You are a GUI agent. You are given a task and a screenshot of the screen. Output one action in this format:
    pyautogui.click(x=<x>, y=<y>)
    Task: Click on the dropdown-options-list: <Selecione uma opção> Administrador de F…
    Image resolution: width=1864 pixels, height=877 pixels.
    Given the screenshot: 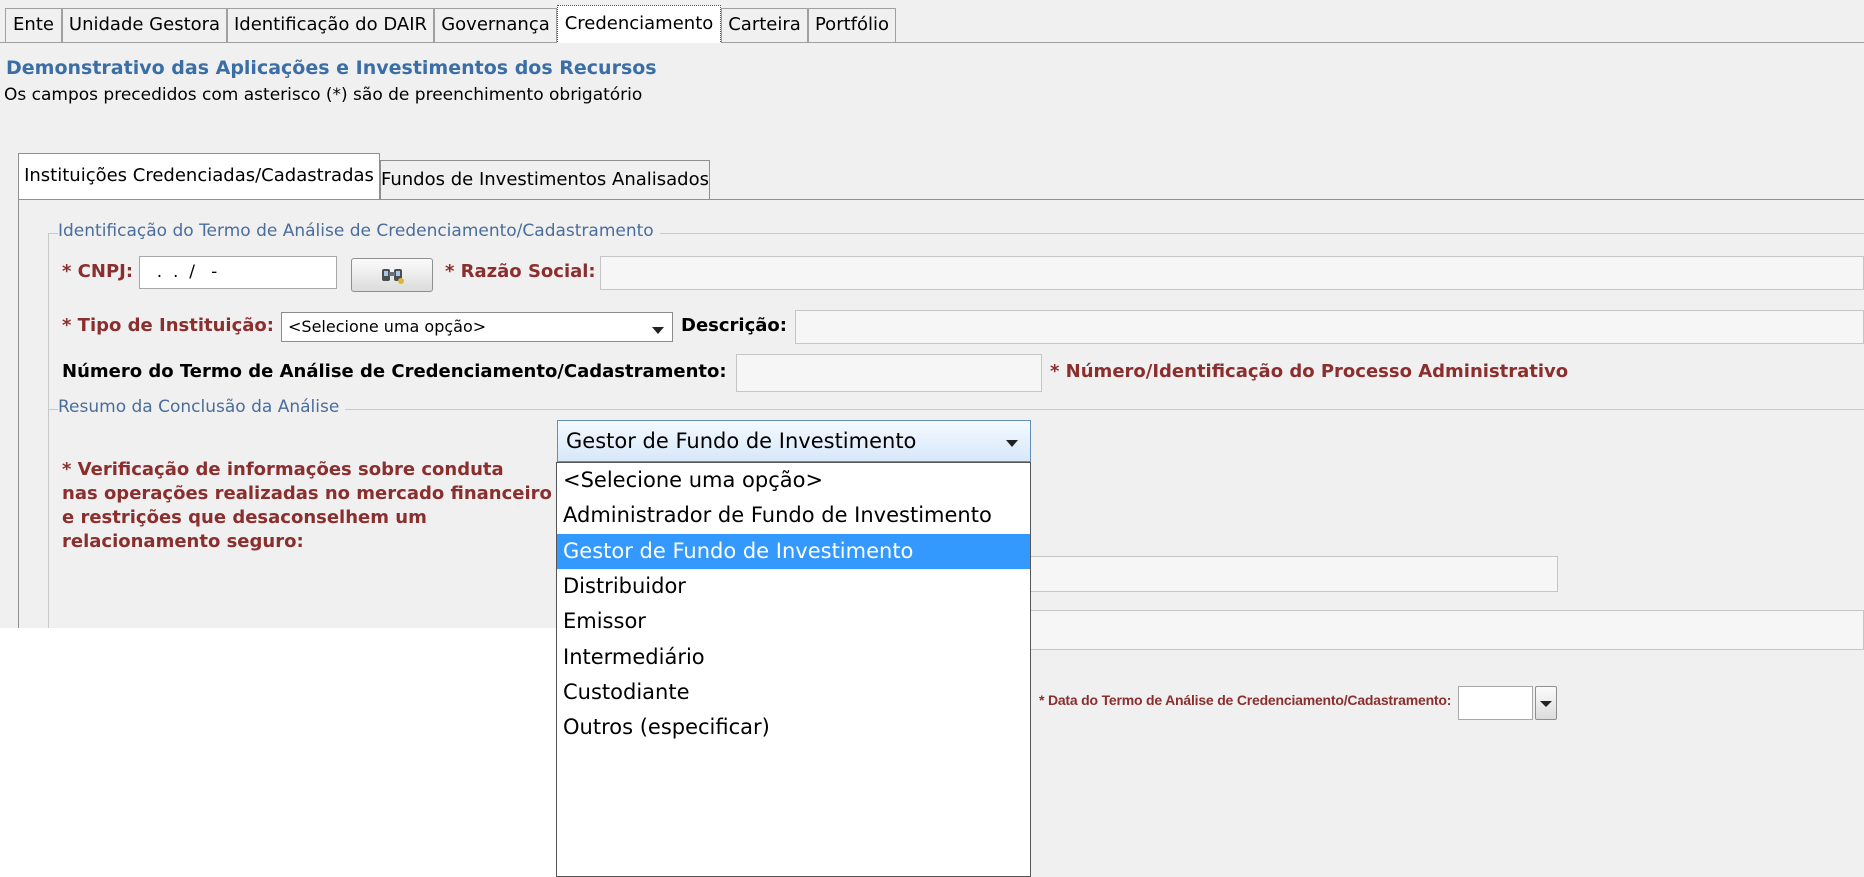 What is the action you would take?
    pyautogui.click(x=793, y=669)
    